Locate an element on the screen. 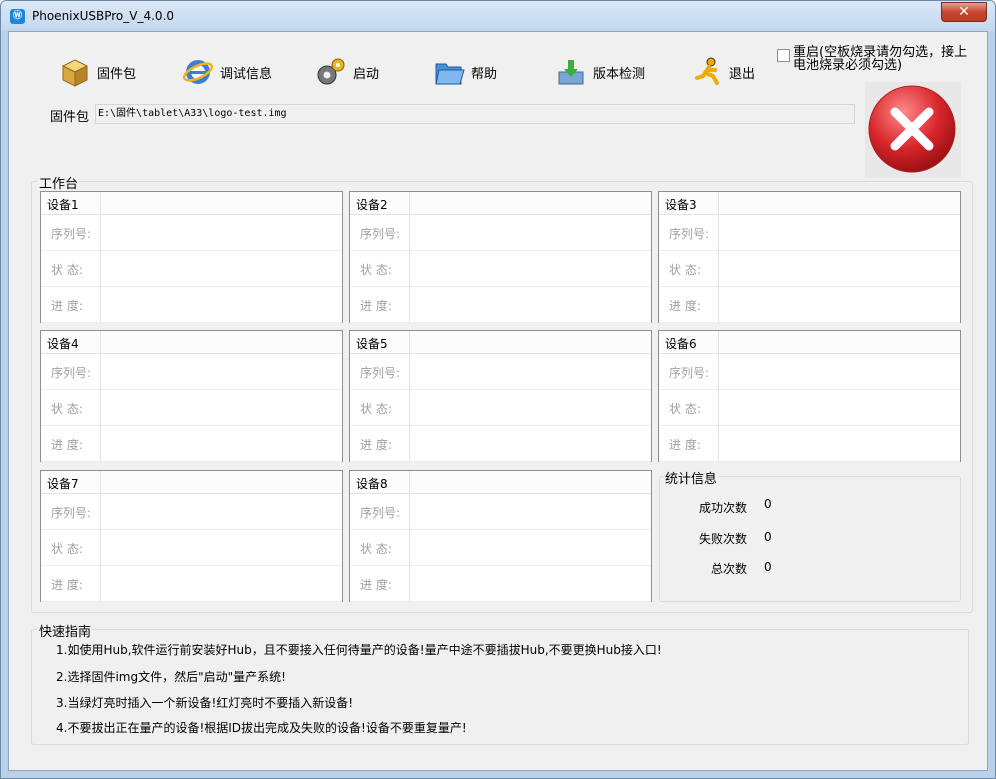  quick-guide-title: 快速指南 is located at coordinates (65, 630).